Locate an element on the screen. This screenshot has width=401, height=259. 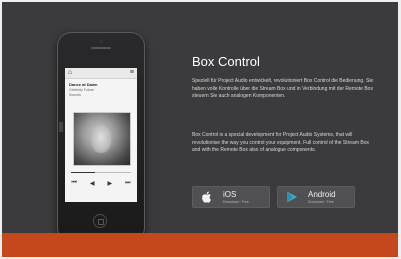
camera-dot is located at coordinates (101, 41).